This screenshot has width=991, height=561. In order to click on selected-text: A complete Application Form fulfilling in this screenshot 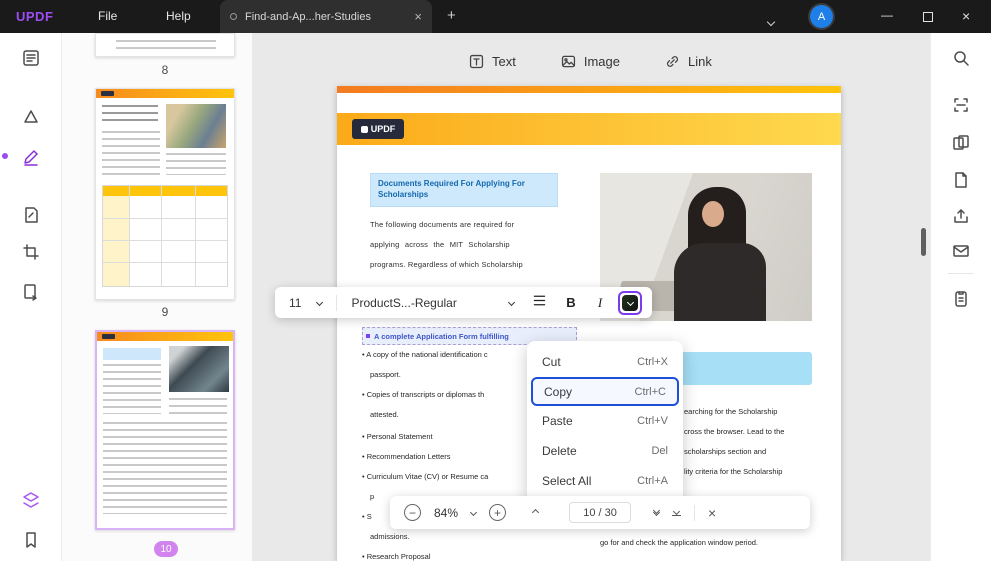, I will do `click(441, 336)`.